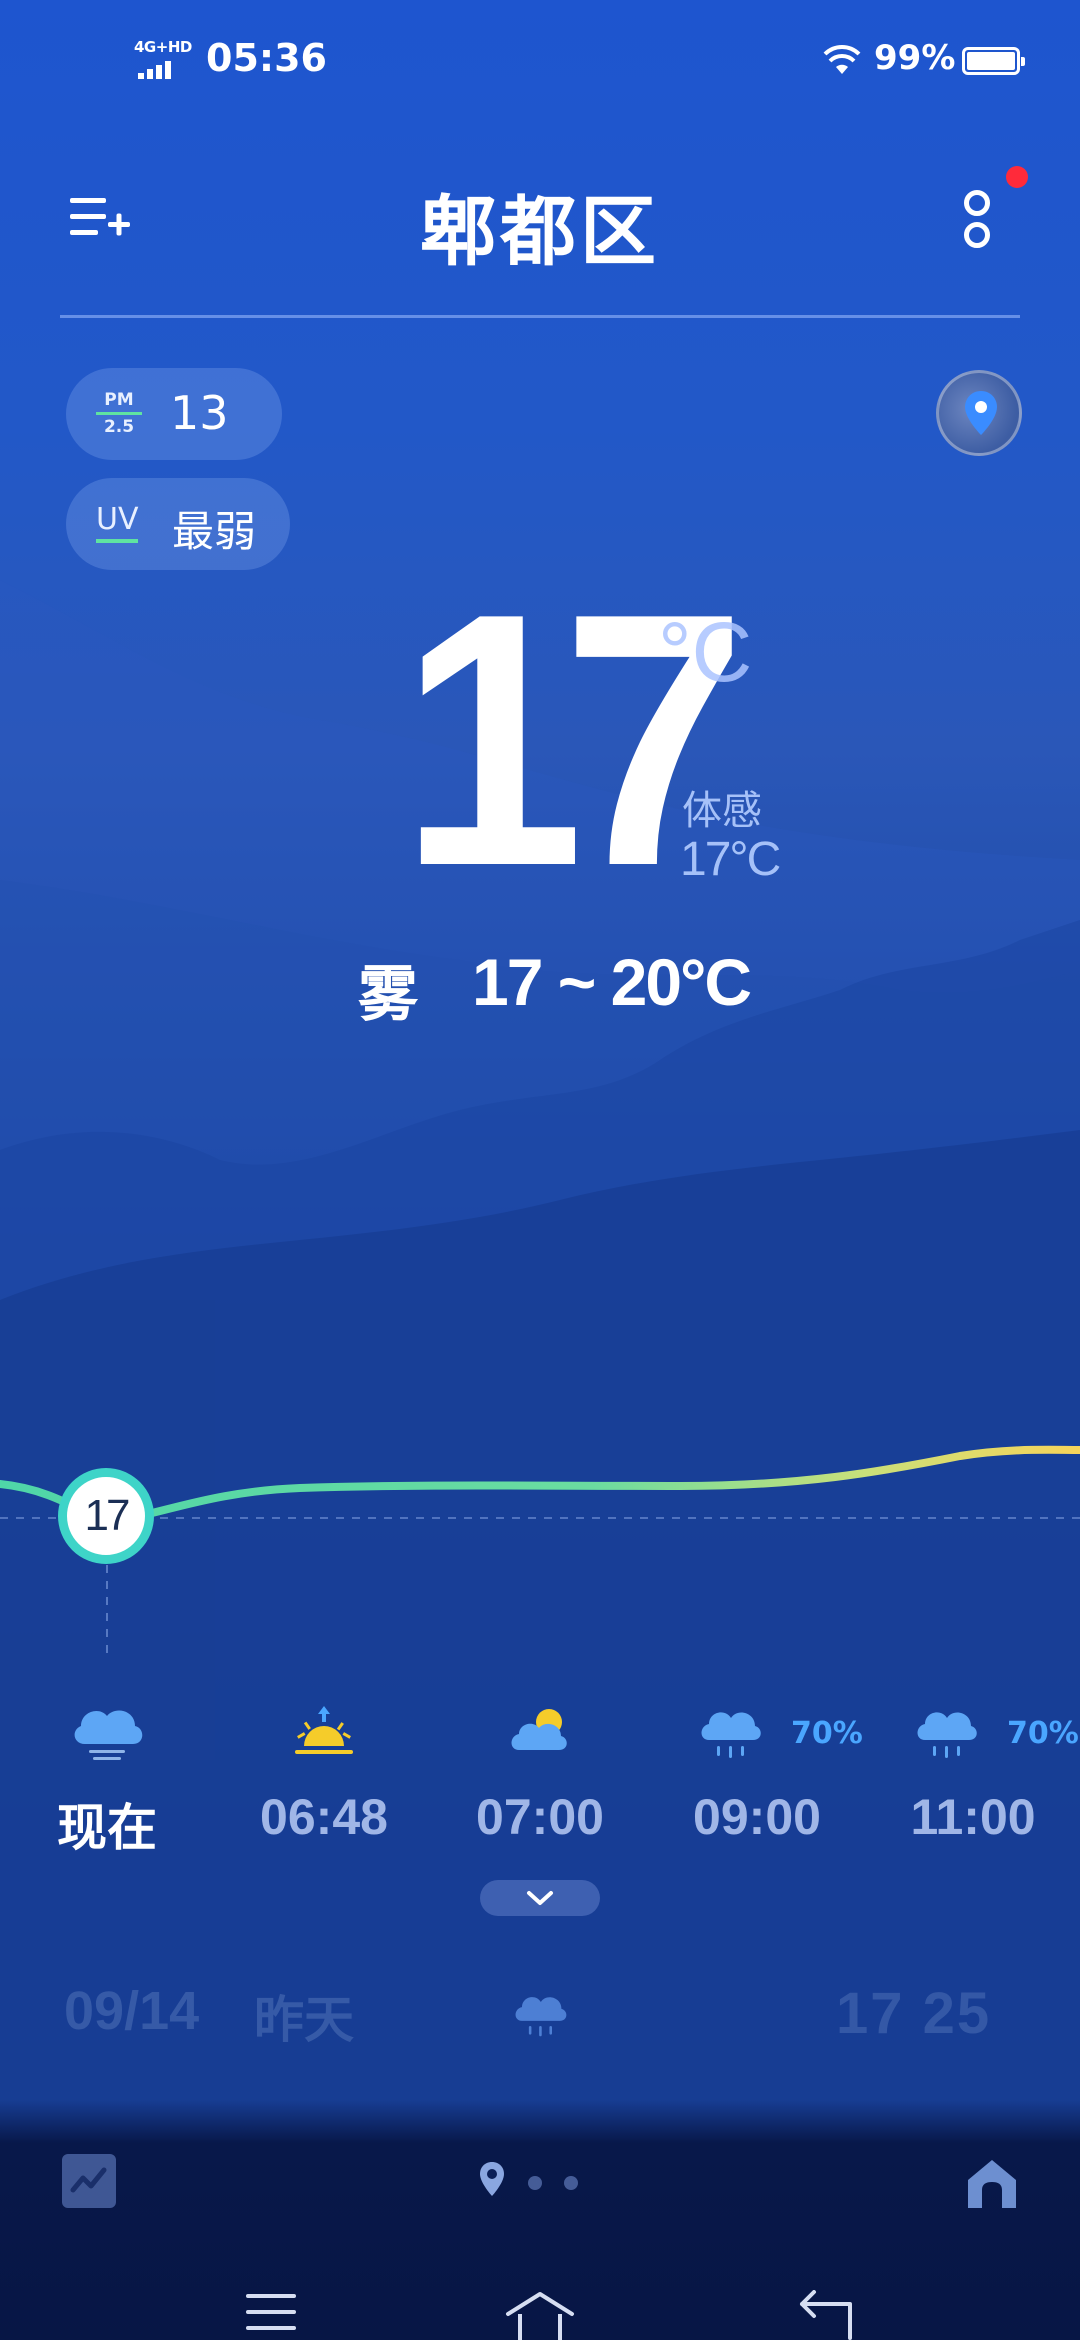 The height and width of the screenshot is (2340, 1080). I want to click on battery-percent: 99%, so click(915, 58).